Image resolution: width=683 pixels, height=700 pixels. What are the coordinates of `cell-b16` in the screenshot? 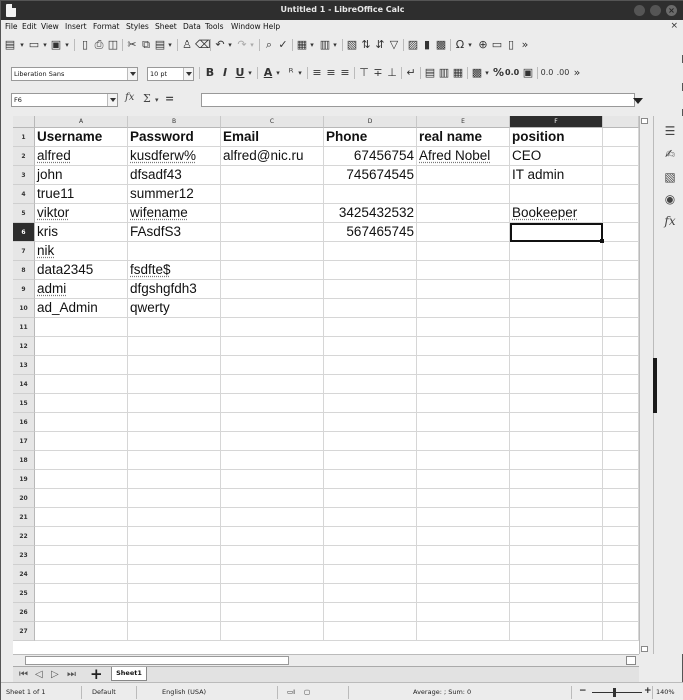 It's located at (174, 422).